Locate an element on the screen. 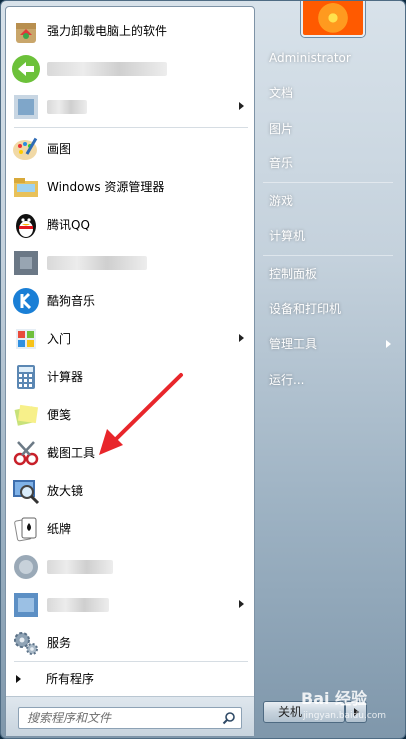 The height and width of the screenshot is (739, 406). watermark: Bai 经验 jingyan.baidu.com is located at coordinates (351, 710).